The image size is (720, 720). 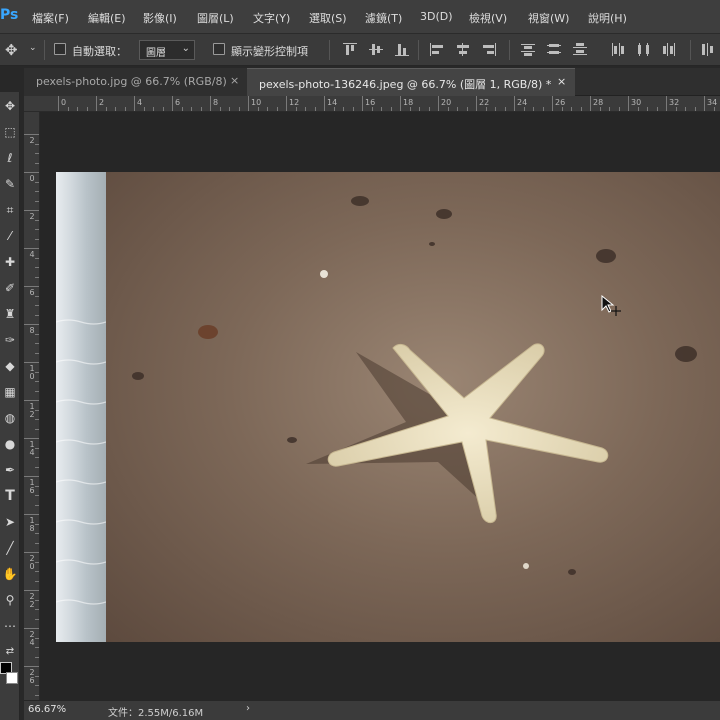 I want to click on ruler-tick-label: 2 2, so click(x=32, y=600).